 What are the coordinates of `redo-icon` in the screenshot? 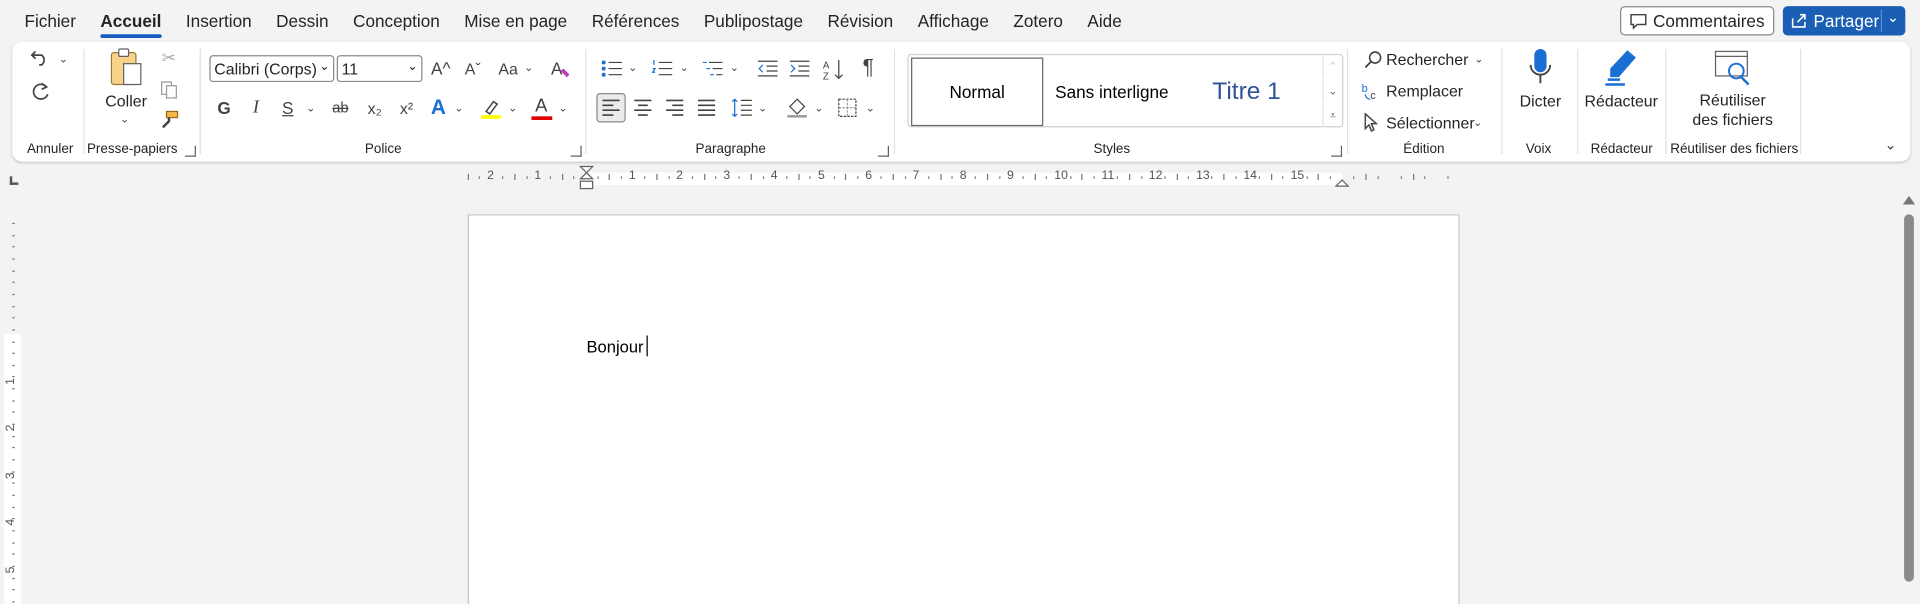 It's located at (40, 92).